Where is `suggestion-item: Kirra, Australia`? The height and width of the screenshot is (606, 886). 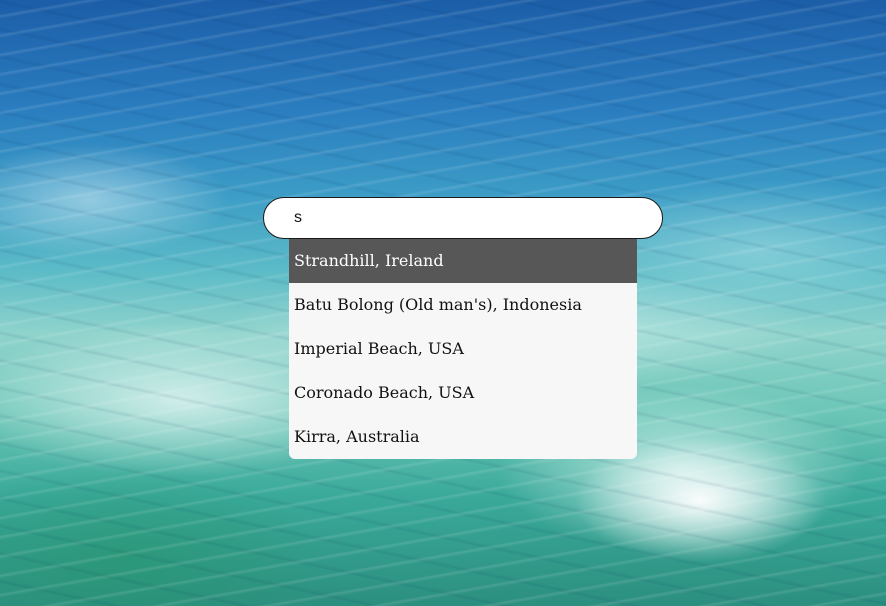
suggestion-item: Kirra, Australia is located at coordinates (463, 437).